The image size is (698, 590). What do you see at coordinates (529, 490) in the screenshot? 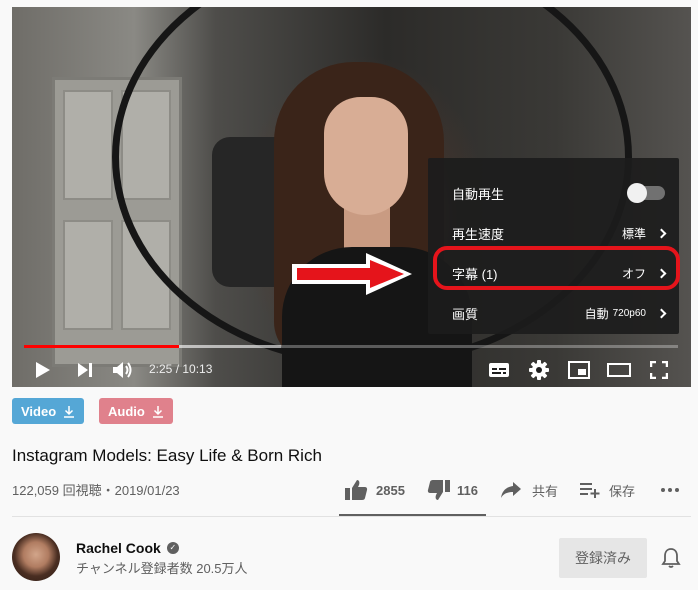
I see `share-button: 共有` at bounding box center [529, 490].